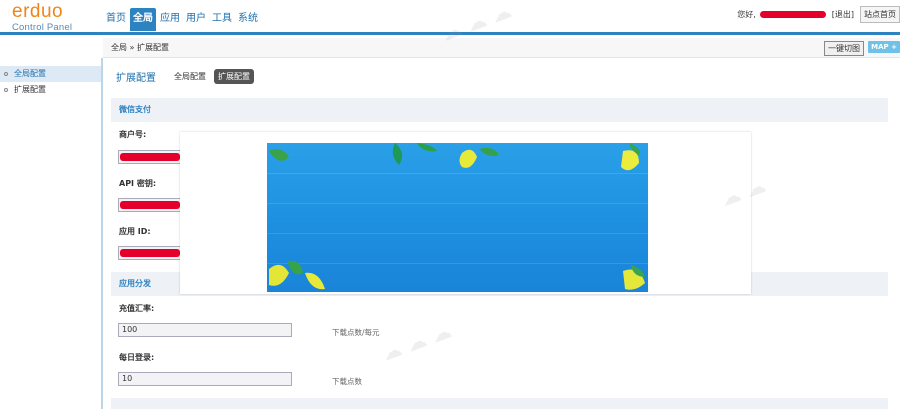 This screenshot has width=900, height=409. What do you see at coordinates (38, 11) in the screenshot?
I see `logo-text: erduo` at bounding box center [38, 11].